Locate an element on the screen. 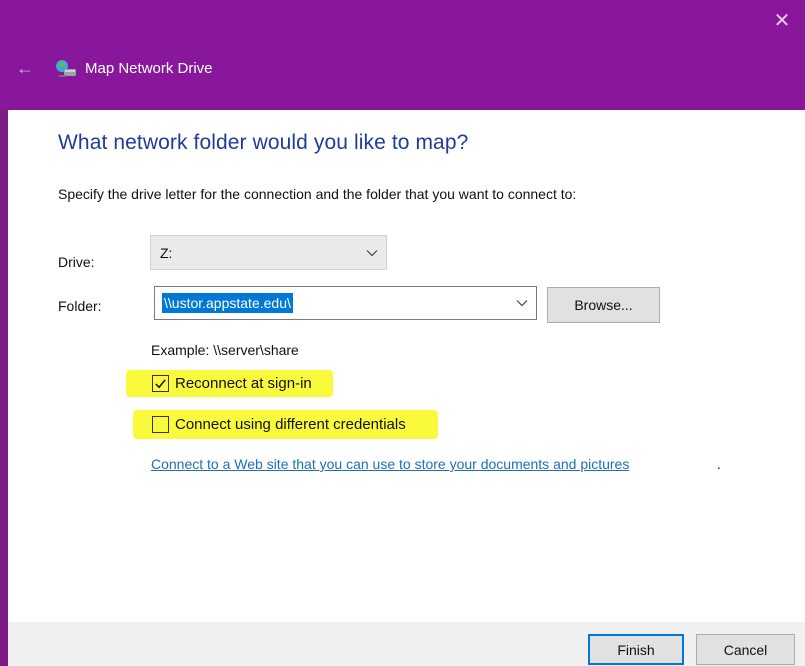 This screenshot has height=666, width=805. window-title: Map Network Drive is located at coordinates (149, 68).